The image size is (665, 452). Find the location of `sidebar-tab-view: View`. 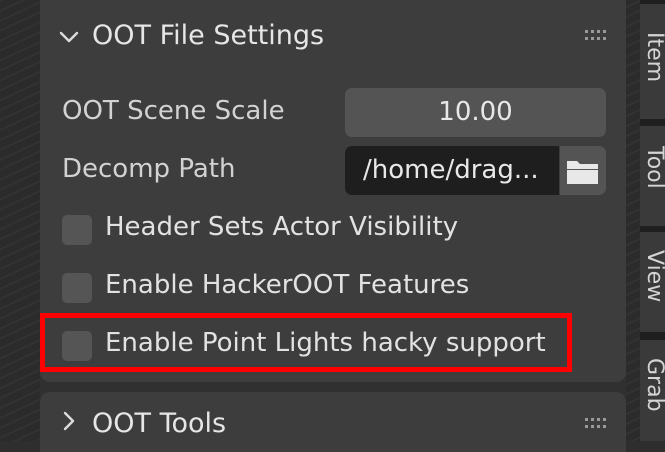

sidebar-tab-view: View is located at coordinates (652, 282).